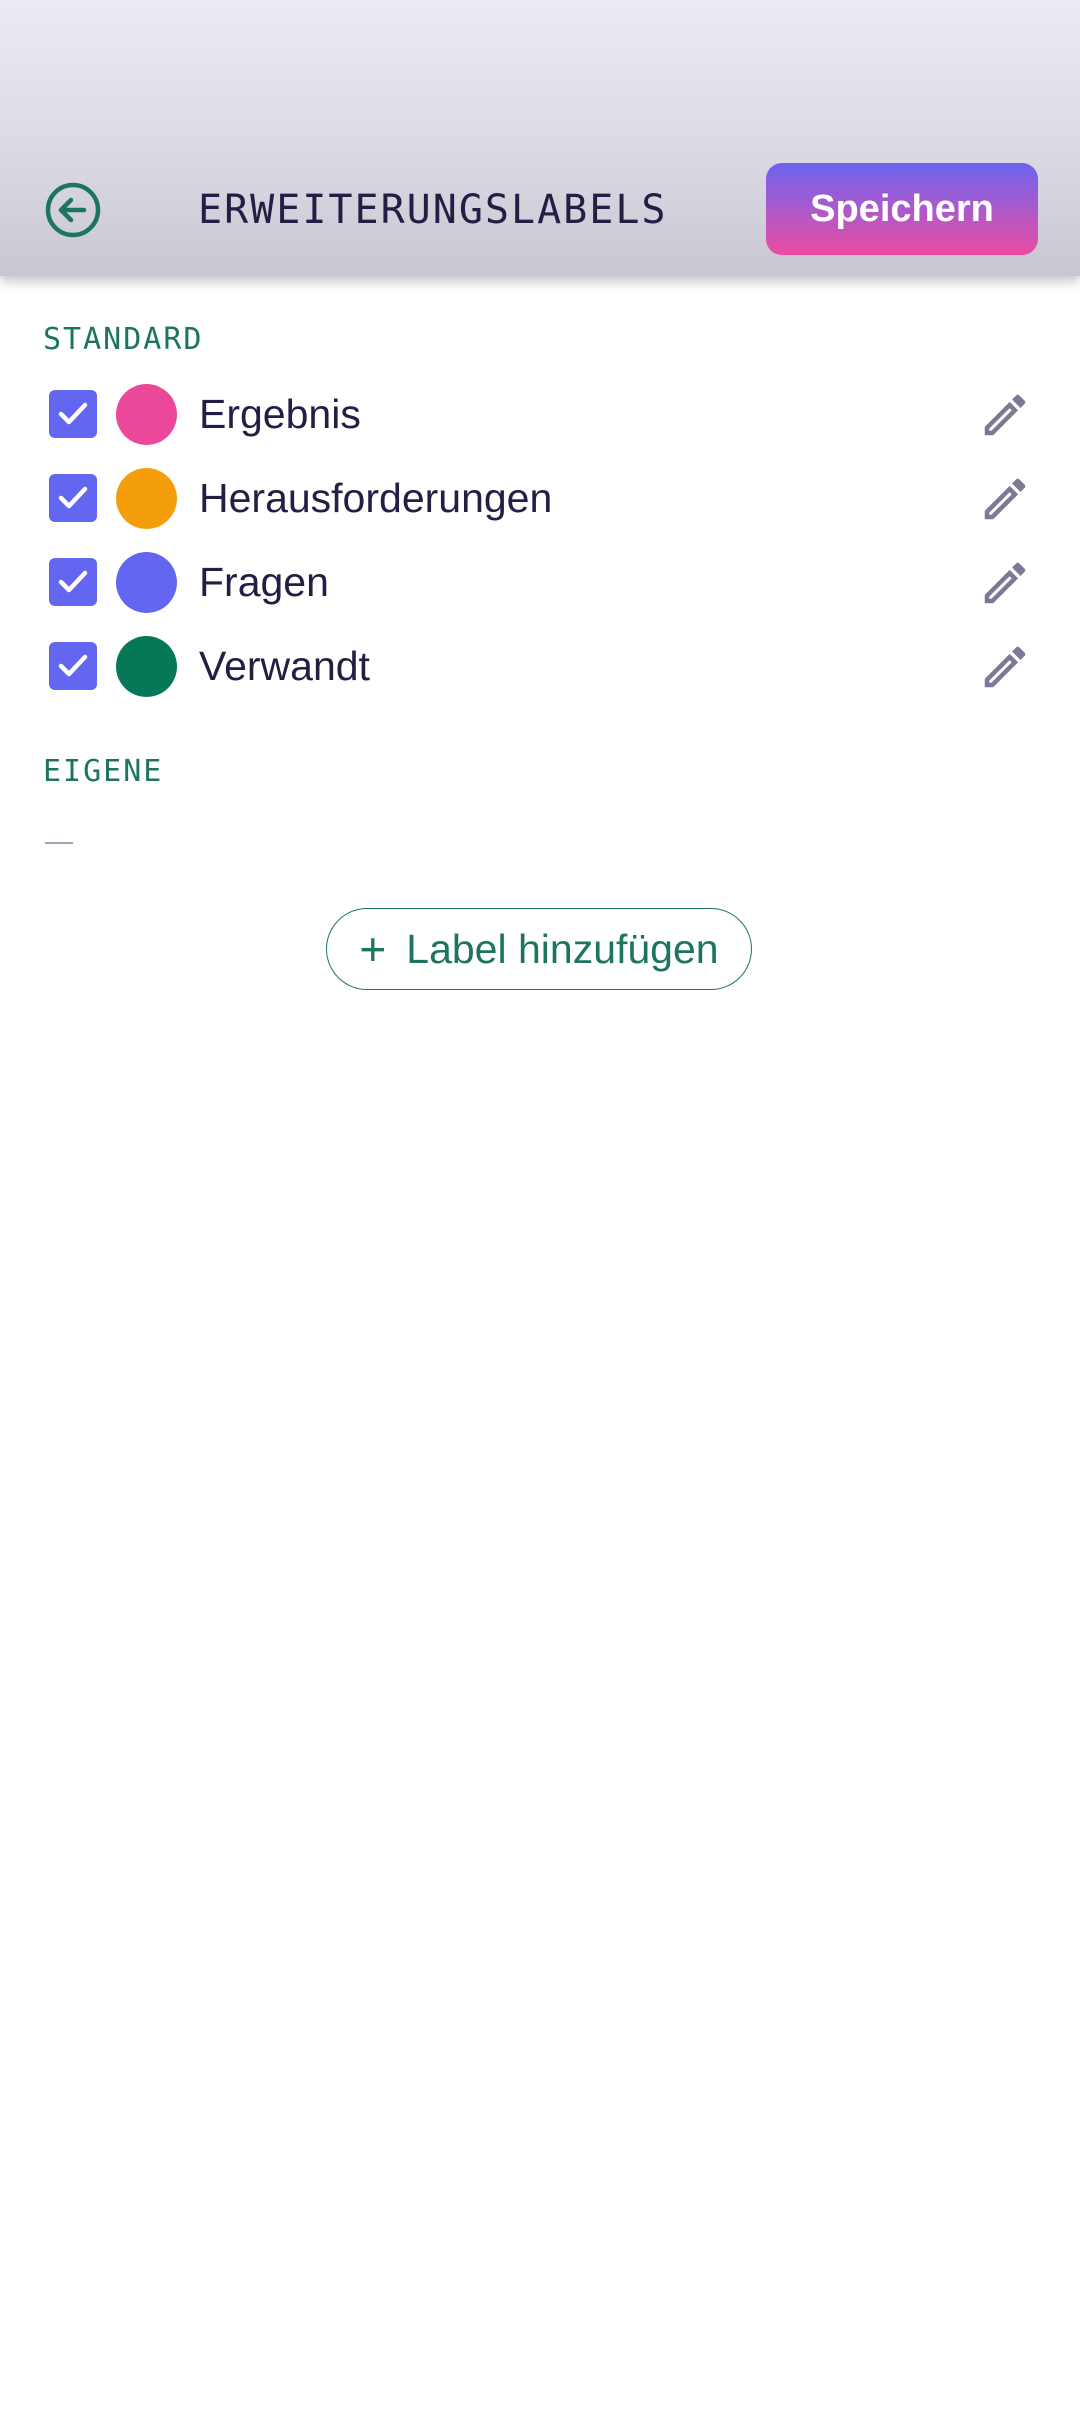  I want to click on page-title: ERWEITERUNGSLABELS, so click(433, 210).